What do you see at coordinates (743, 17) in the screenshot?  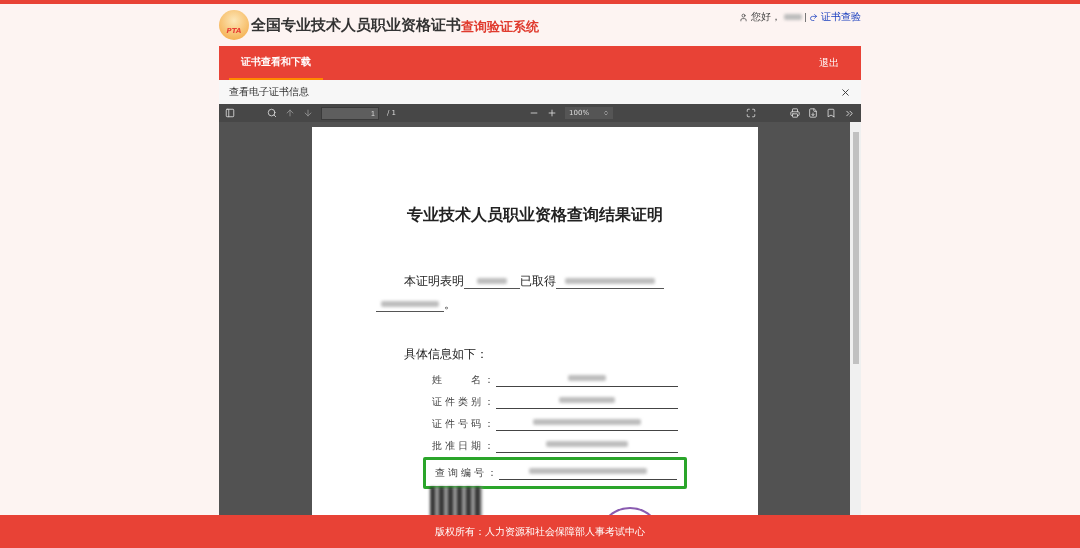 I see `user-icon` at bounding box center [743, 17].